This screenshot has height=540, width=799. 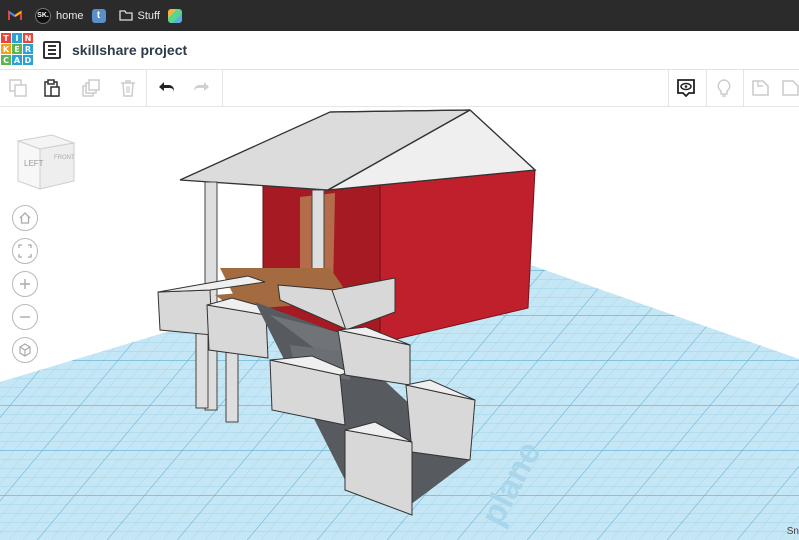 What do you see at coordinates (17, 60) in the screenshot?
I see `logo-letter: A` at bounding box center [17, 60].